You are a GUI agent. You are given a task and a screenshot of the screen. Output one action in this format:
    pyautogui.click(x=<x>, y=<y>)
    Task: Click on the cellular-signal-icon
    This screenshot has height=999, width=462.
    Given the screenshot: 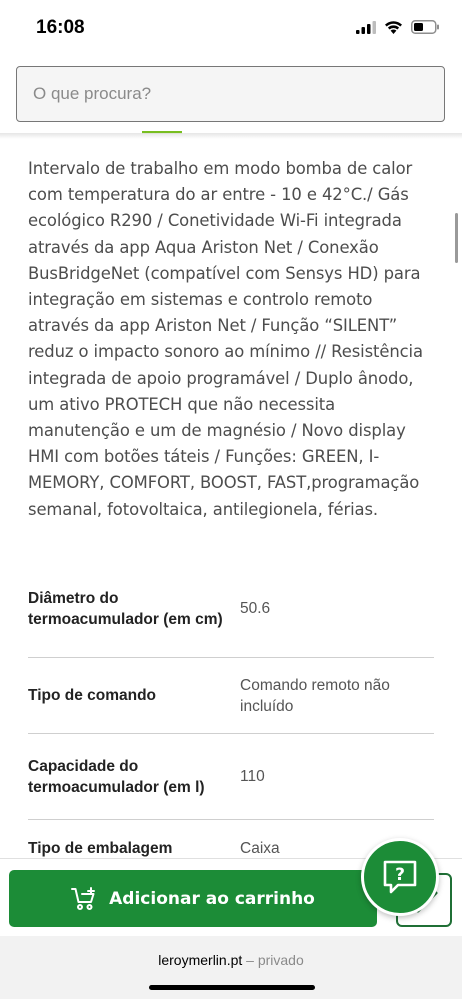 What is the action you would take?
    pyautogui.click(x=366, y=27)
    